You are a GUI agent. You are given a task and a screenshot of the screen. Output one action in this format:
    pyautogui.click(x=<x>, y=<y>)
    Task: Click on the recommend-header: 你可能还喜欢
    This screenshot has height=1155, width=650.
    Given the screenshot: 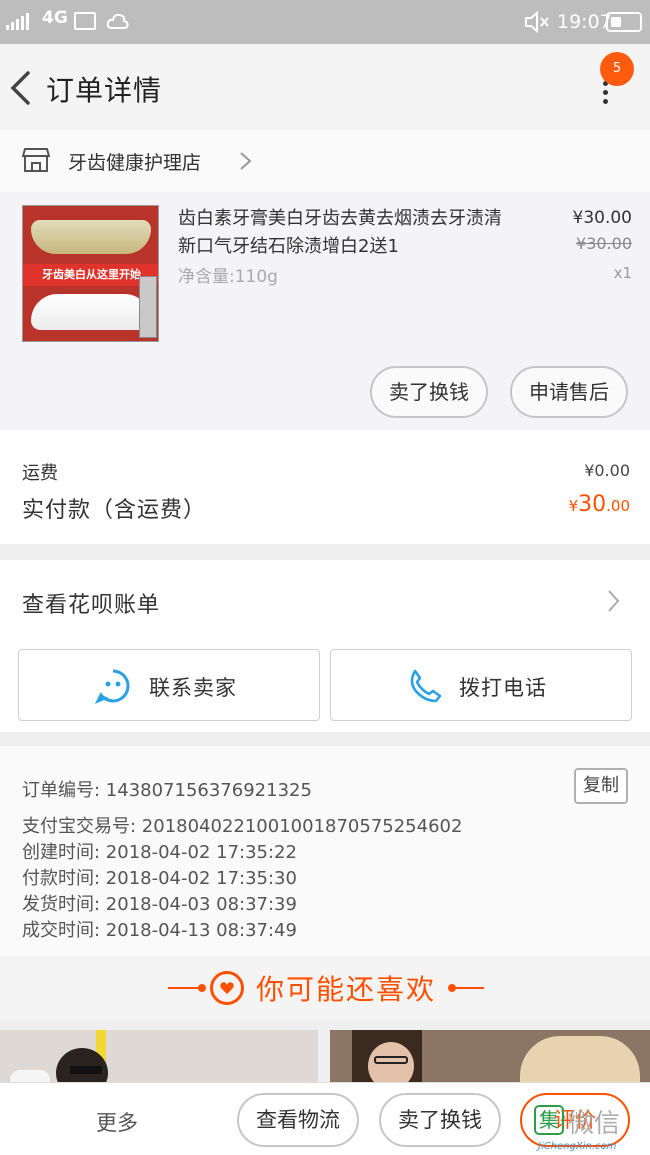 What is the action you would take?
    pyautogui.click(x=325, y=988)
    